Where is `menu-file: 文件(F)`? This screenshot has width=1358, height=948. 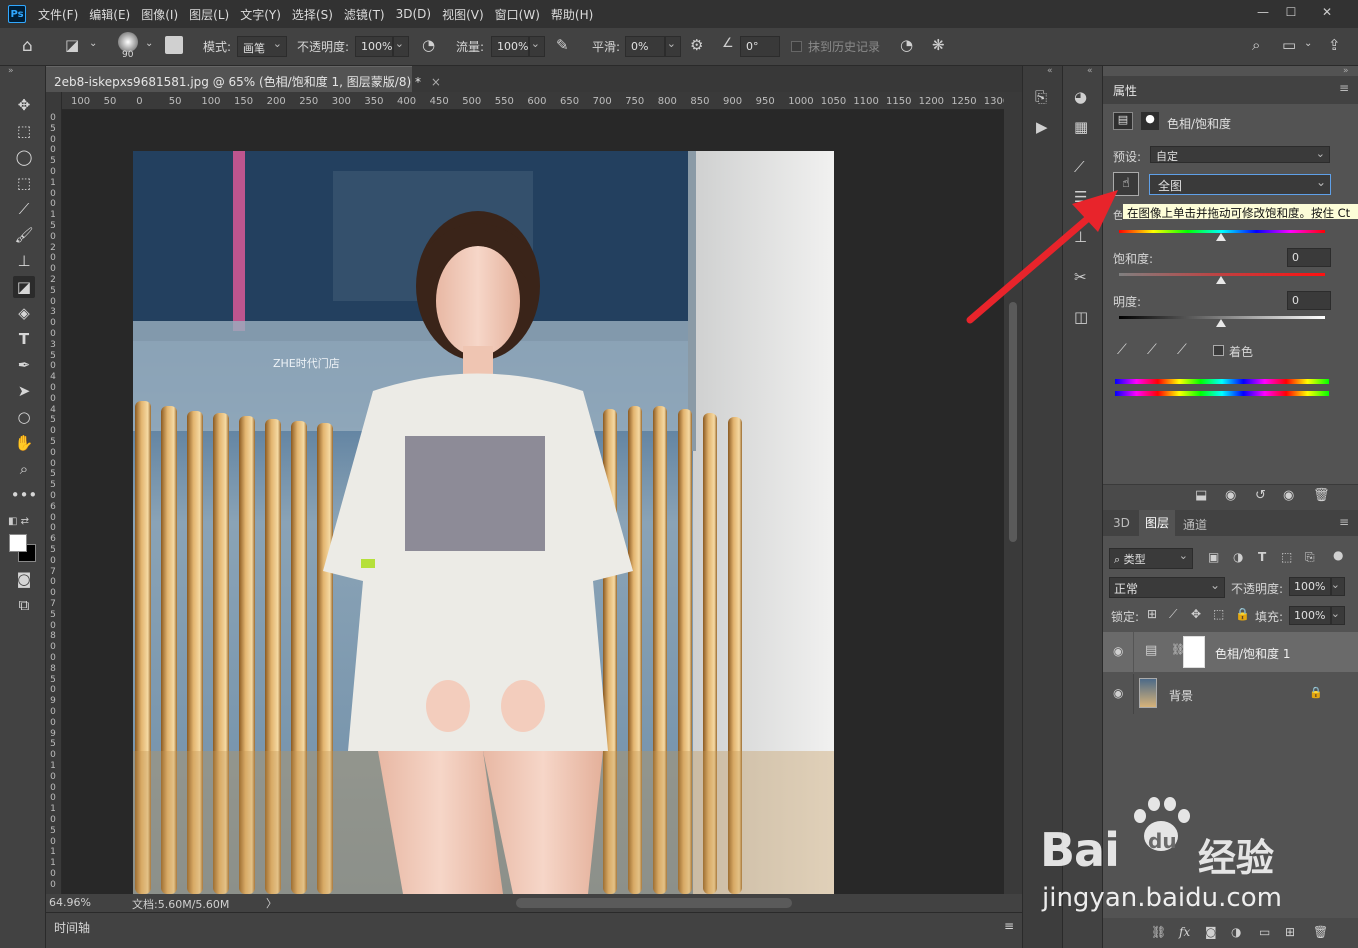 menu-file: 文件(F) is located at coordinates (58, 14).